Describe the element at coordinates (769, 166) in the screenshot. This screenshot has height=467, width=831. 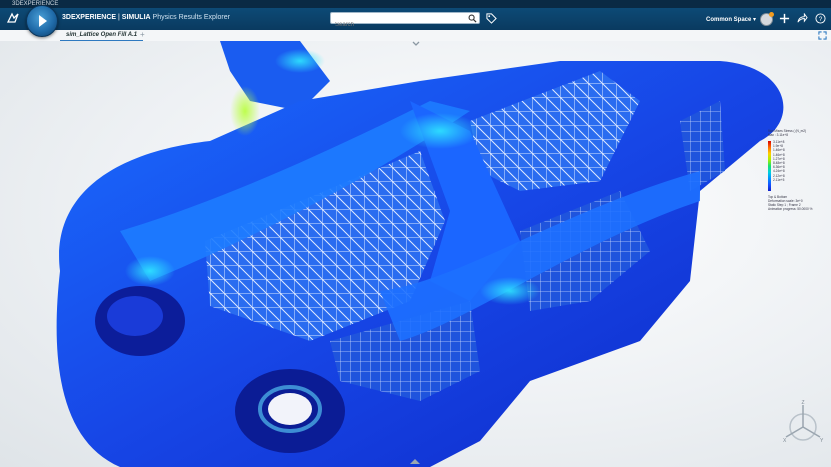
I see `legend-color-bar` at that location.